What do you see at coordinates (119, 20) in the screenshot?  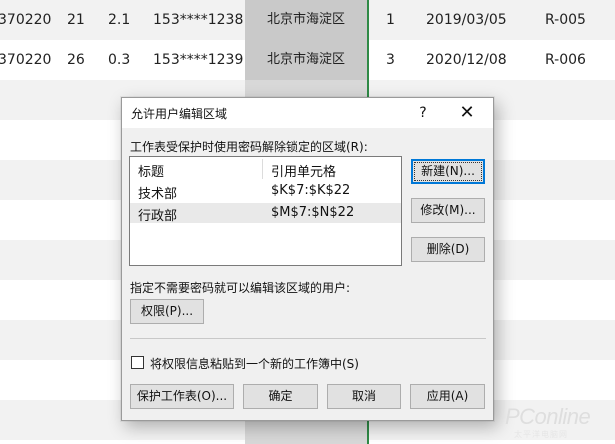 I see `table-cell: 2.1` at bounding box center [119, 20].